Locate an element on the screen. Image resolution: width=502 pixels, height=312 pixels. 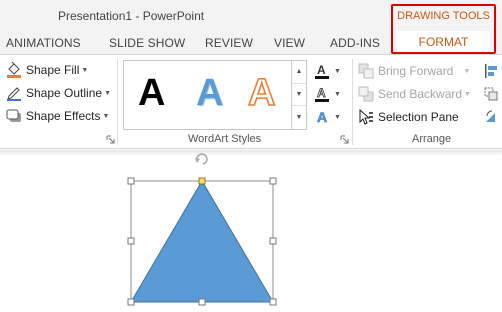
send-backward-label: Send Backward is located at coordinates (420, 94).